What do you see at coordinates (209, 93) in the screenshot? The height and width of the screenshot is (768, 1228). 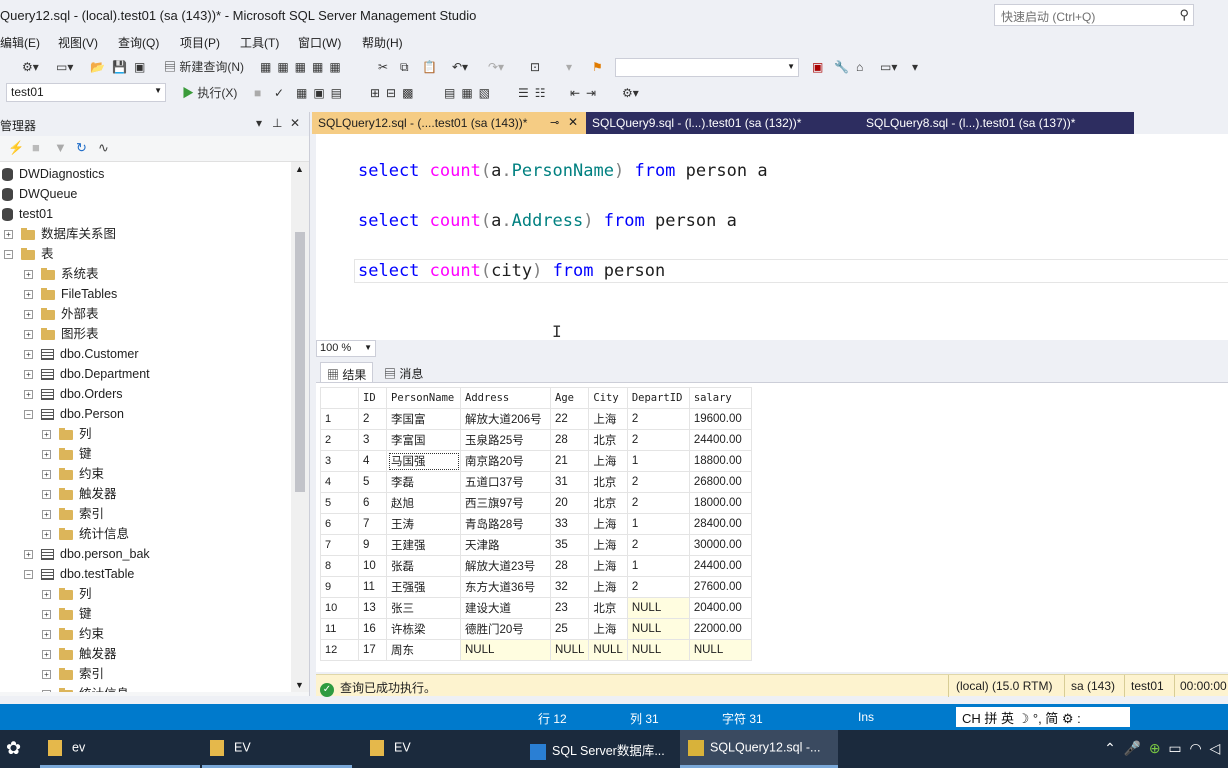 I see `execute-button: ▶ 执行(X)` at bounding box center [209, 93].